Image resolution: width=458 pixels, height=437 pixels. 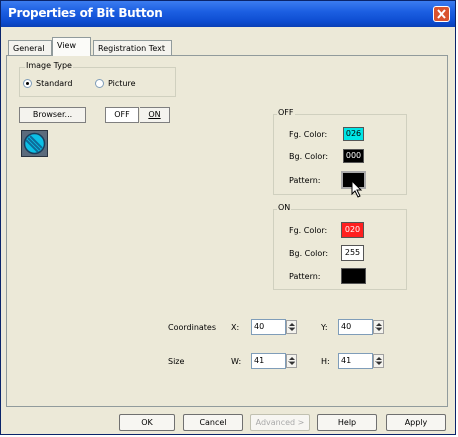 What do you see at coordinates (291, 361) in the screenshot?
I see `size-w-spinner` at bounding box center [291, 361].